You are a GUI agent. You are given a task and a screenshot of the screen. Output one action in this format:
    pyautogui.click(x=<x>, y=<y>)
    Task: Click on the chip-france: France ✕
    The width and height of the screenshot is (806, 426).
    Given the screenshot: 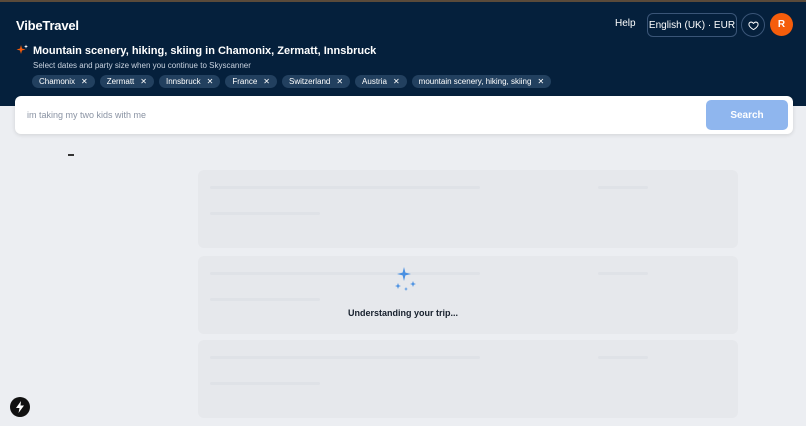 What is the action you would take?
    pyautogui.click(x=251, y=81)
    